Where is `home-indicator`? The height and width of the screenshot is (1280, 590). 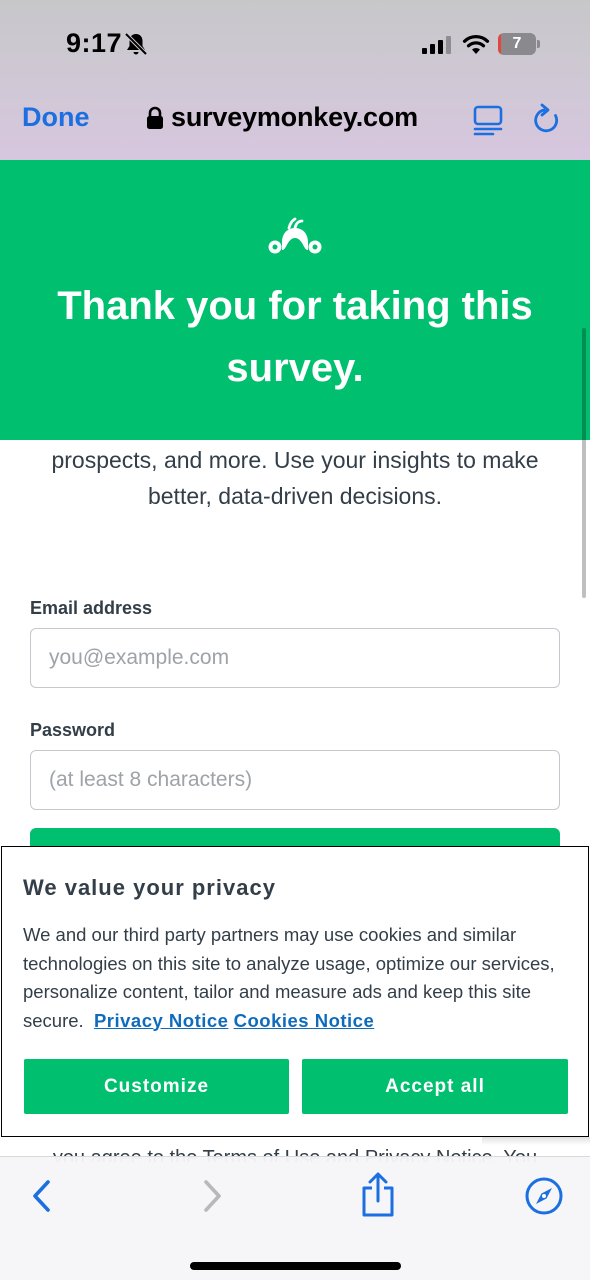
home-indicator is located at coordinates (295, 1266).